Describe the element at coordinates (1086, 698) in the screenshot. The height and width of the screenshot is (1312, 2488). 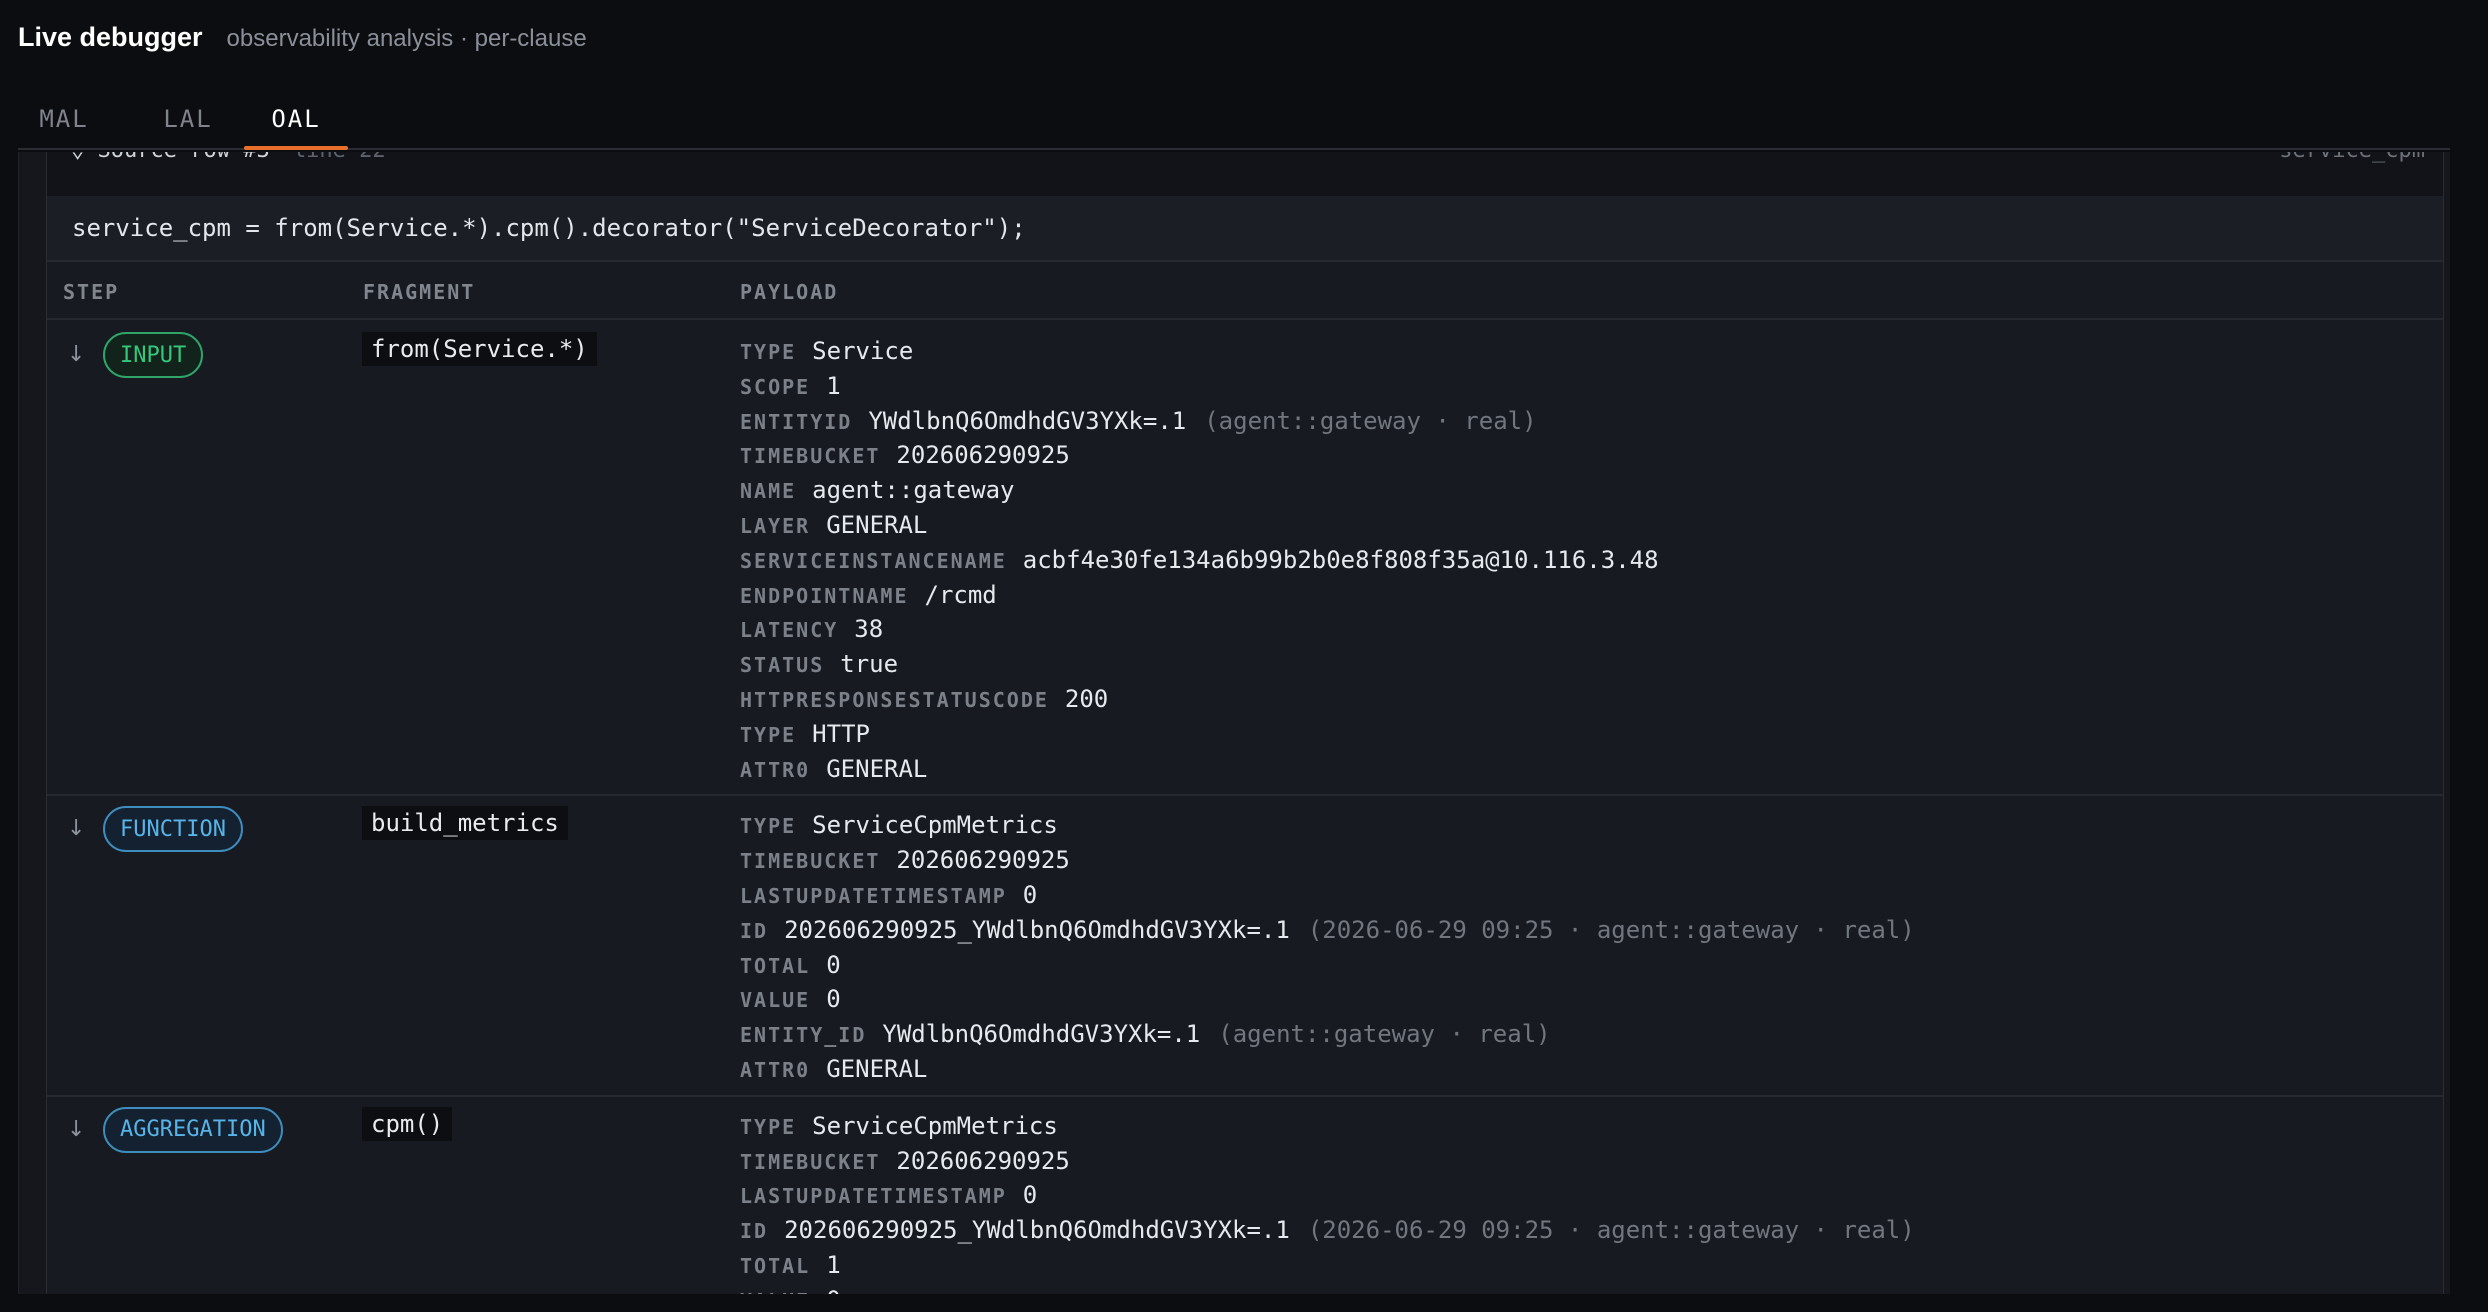
I see `payload-value: 200` at that location.